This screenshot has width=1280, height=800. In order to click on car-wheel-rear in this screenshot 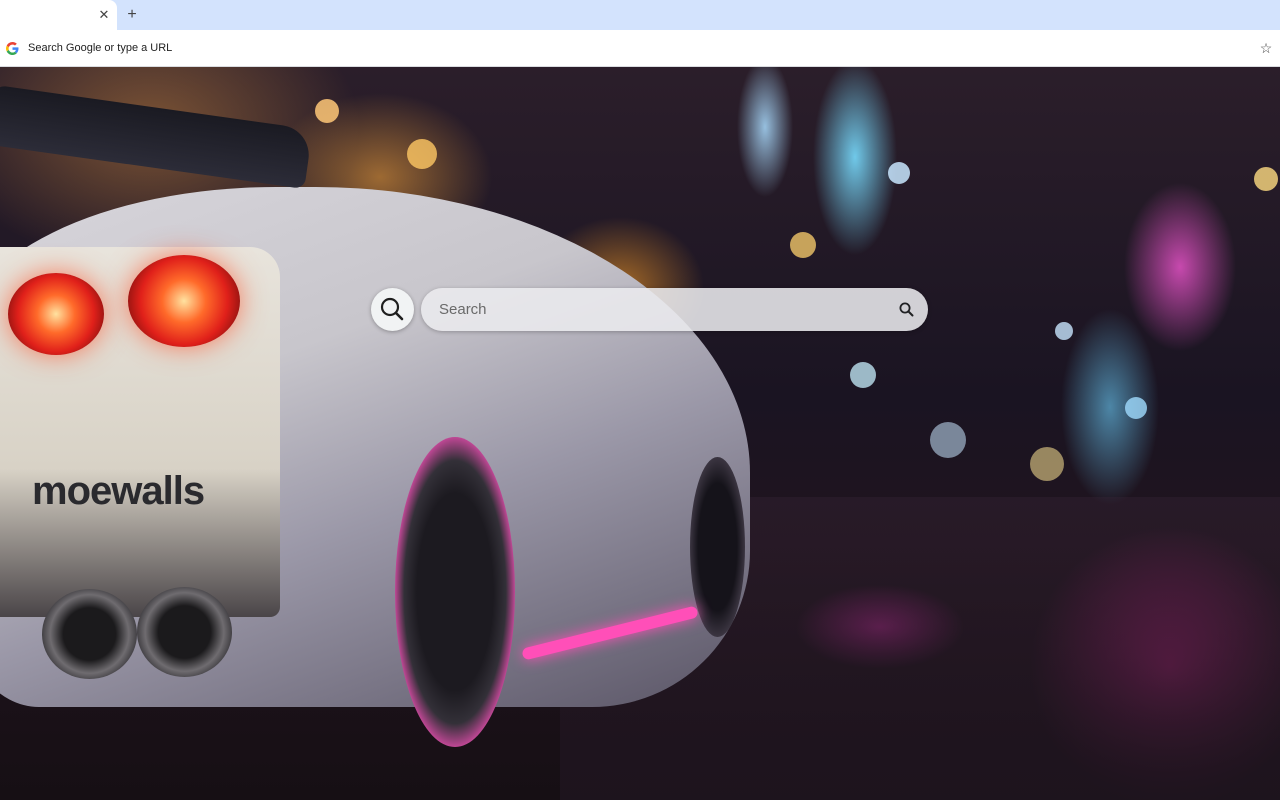, I will do `click(455, 592)`.